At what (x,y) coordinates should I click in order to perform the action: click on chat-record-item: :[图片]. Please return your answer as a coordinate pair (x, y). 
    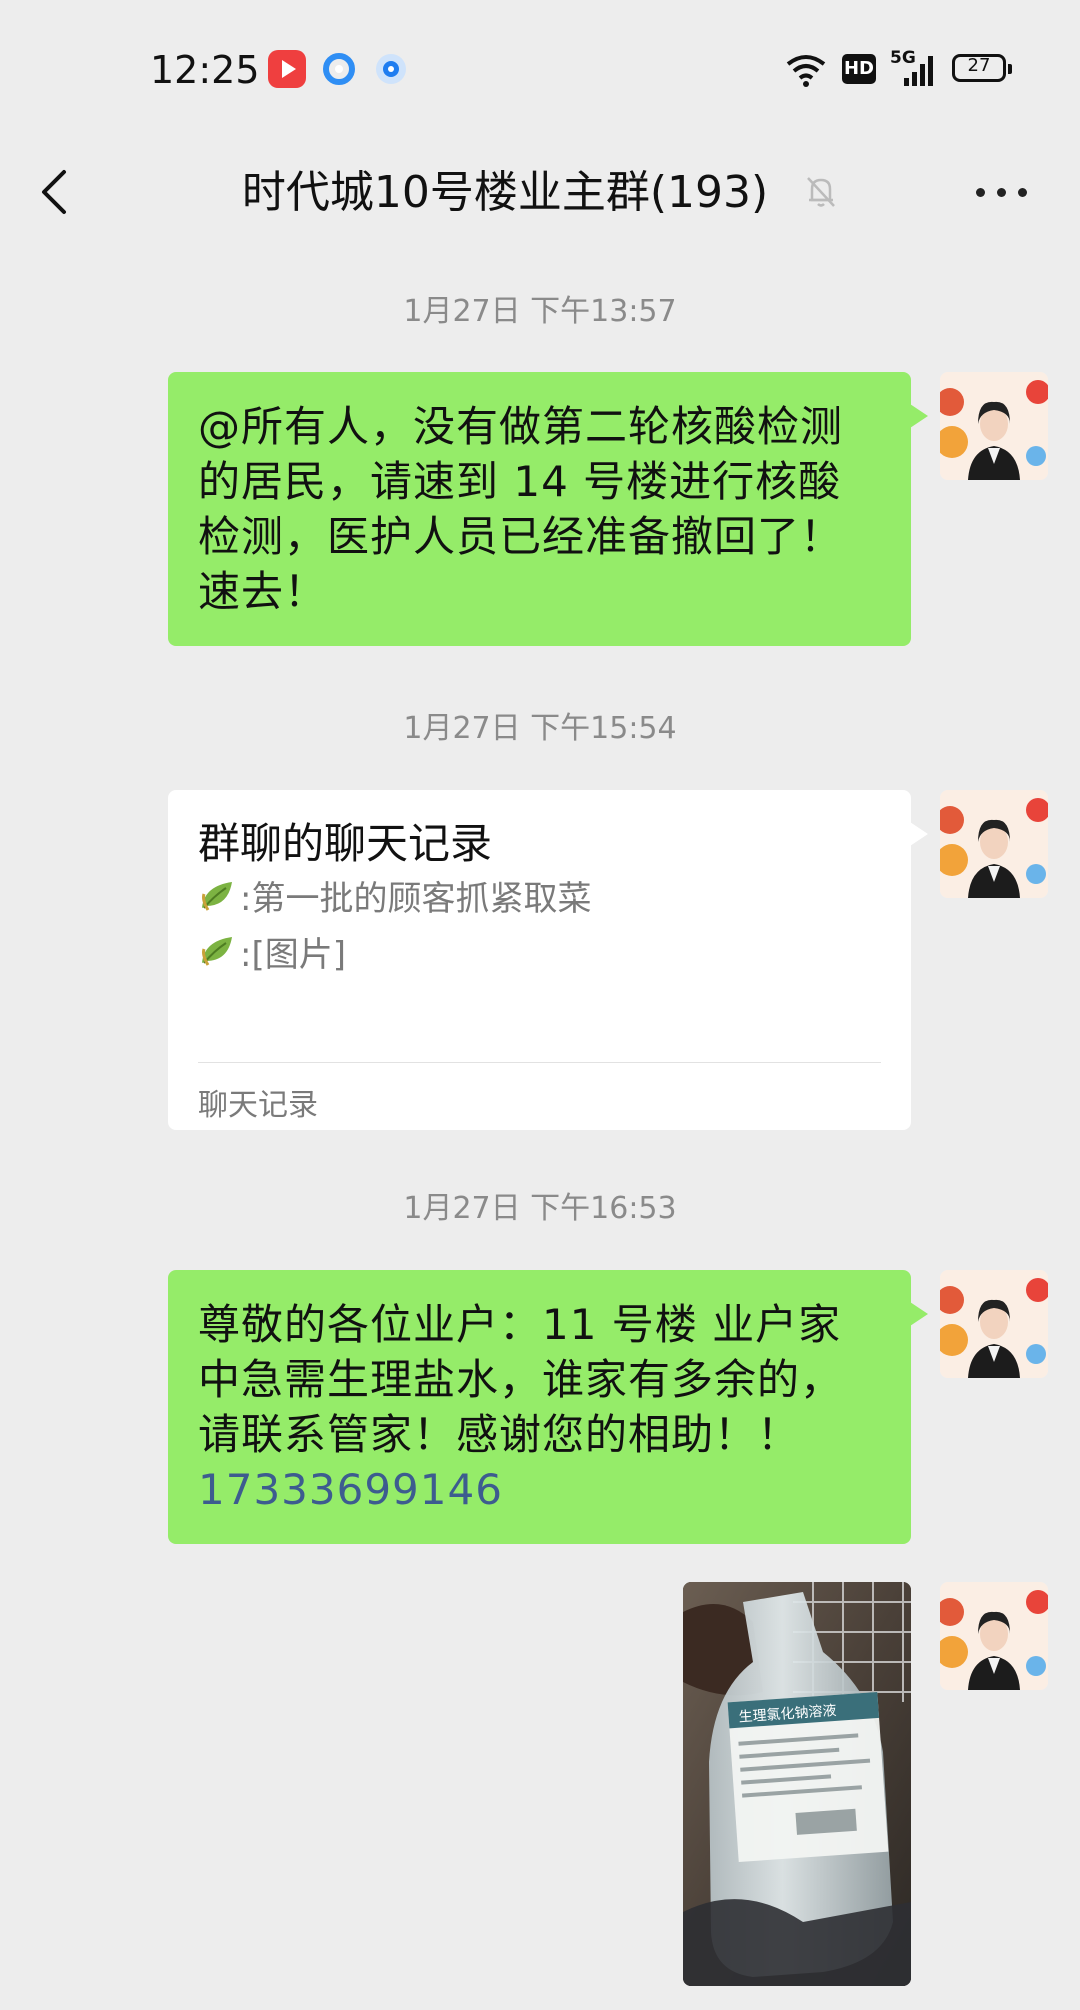
    Looking at the image, I should click on (539, 956).